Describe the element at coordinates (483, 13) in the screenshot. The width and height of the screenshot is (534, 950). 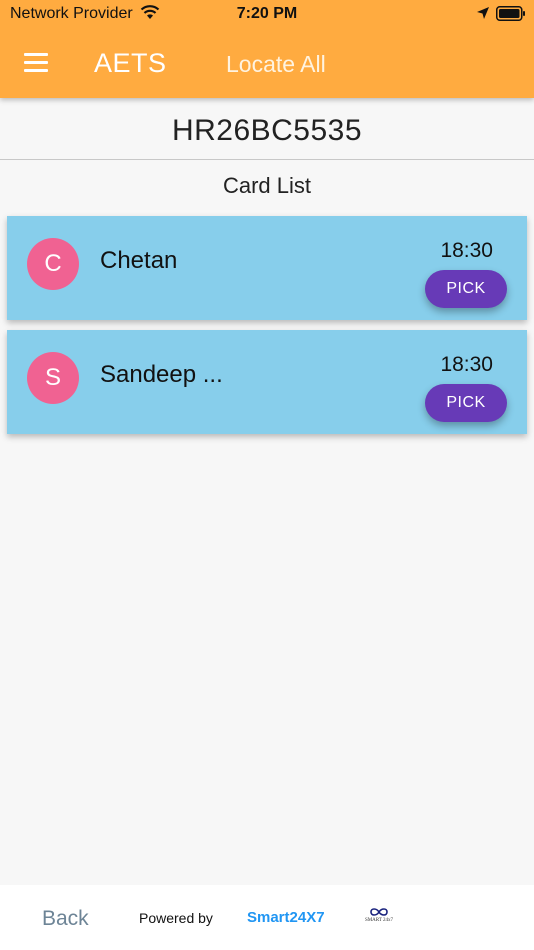
I see `location-arrow-icon` at that location.